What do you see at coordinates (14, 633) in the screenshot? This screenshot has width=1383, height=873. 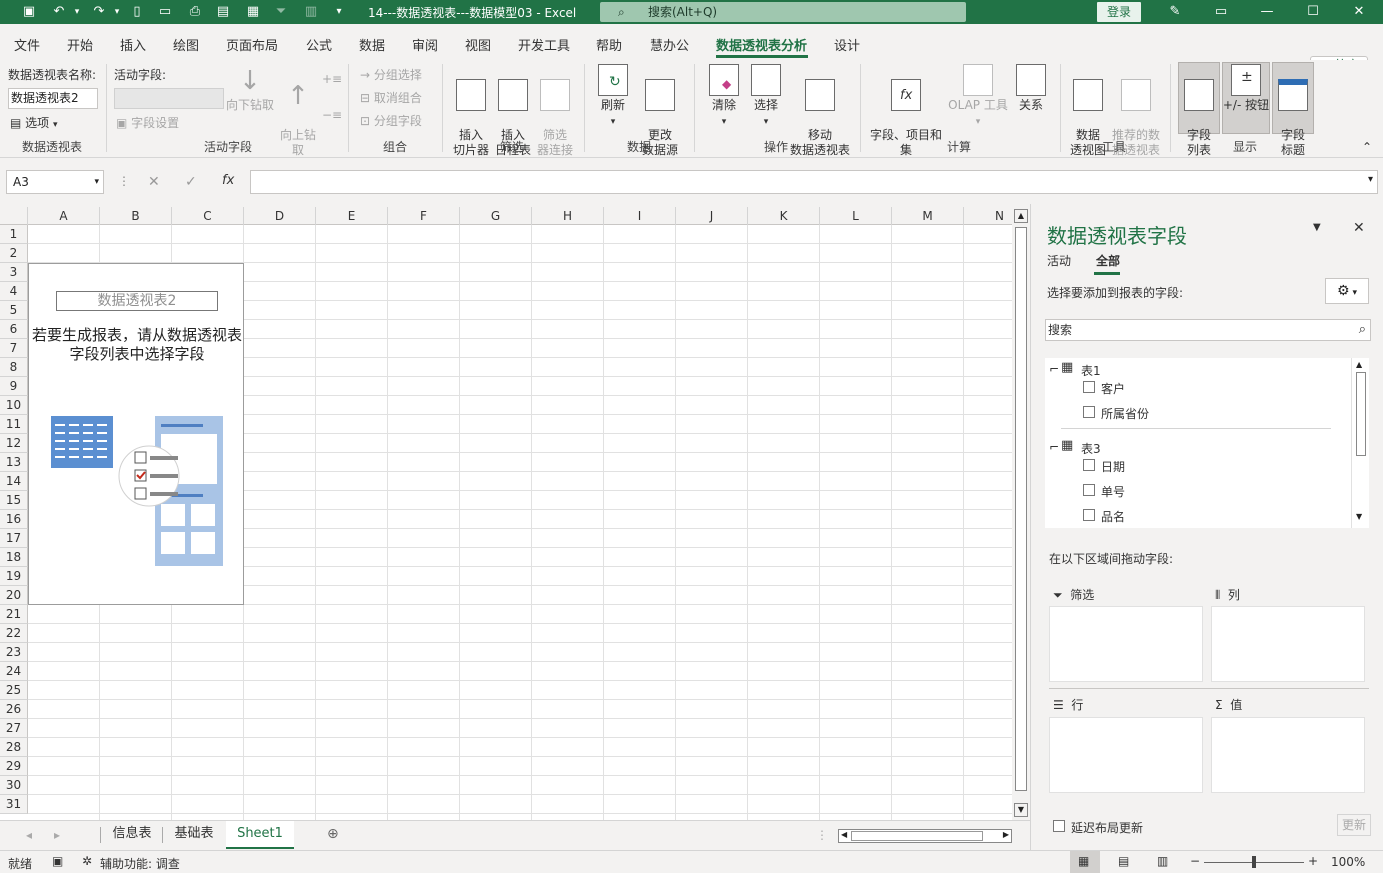 I see `row-header-22: 22` at bounding box center [14, 633].